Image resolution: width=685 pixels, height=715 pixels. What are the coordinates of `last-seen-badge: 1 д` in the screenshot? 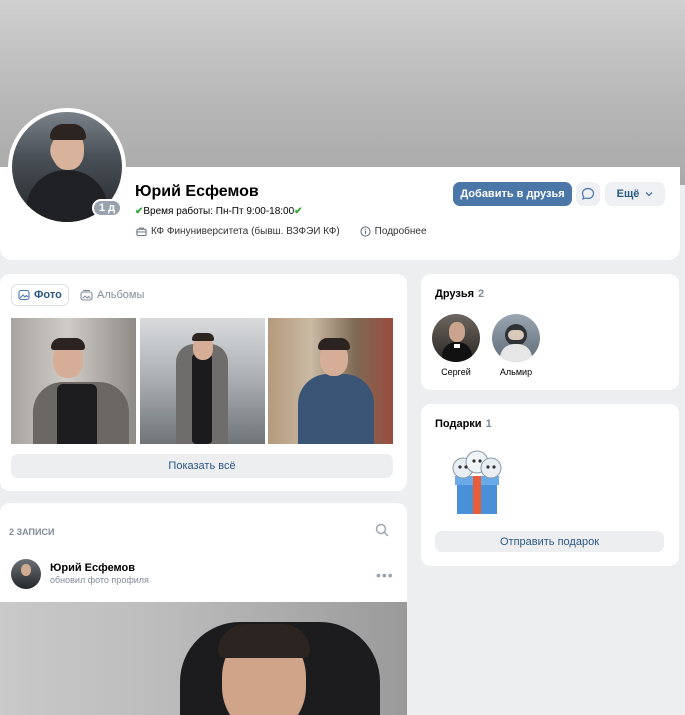 It's located at (107, 208).